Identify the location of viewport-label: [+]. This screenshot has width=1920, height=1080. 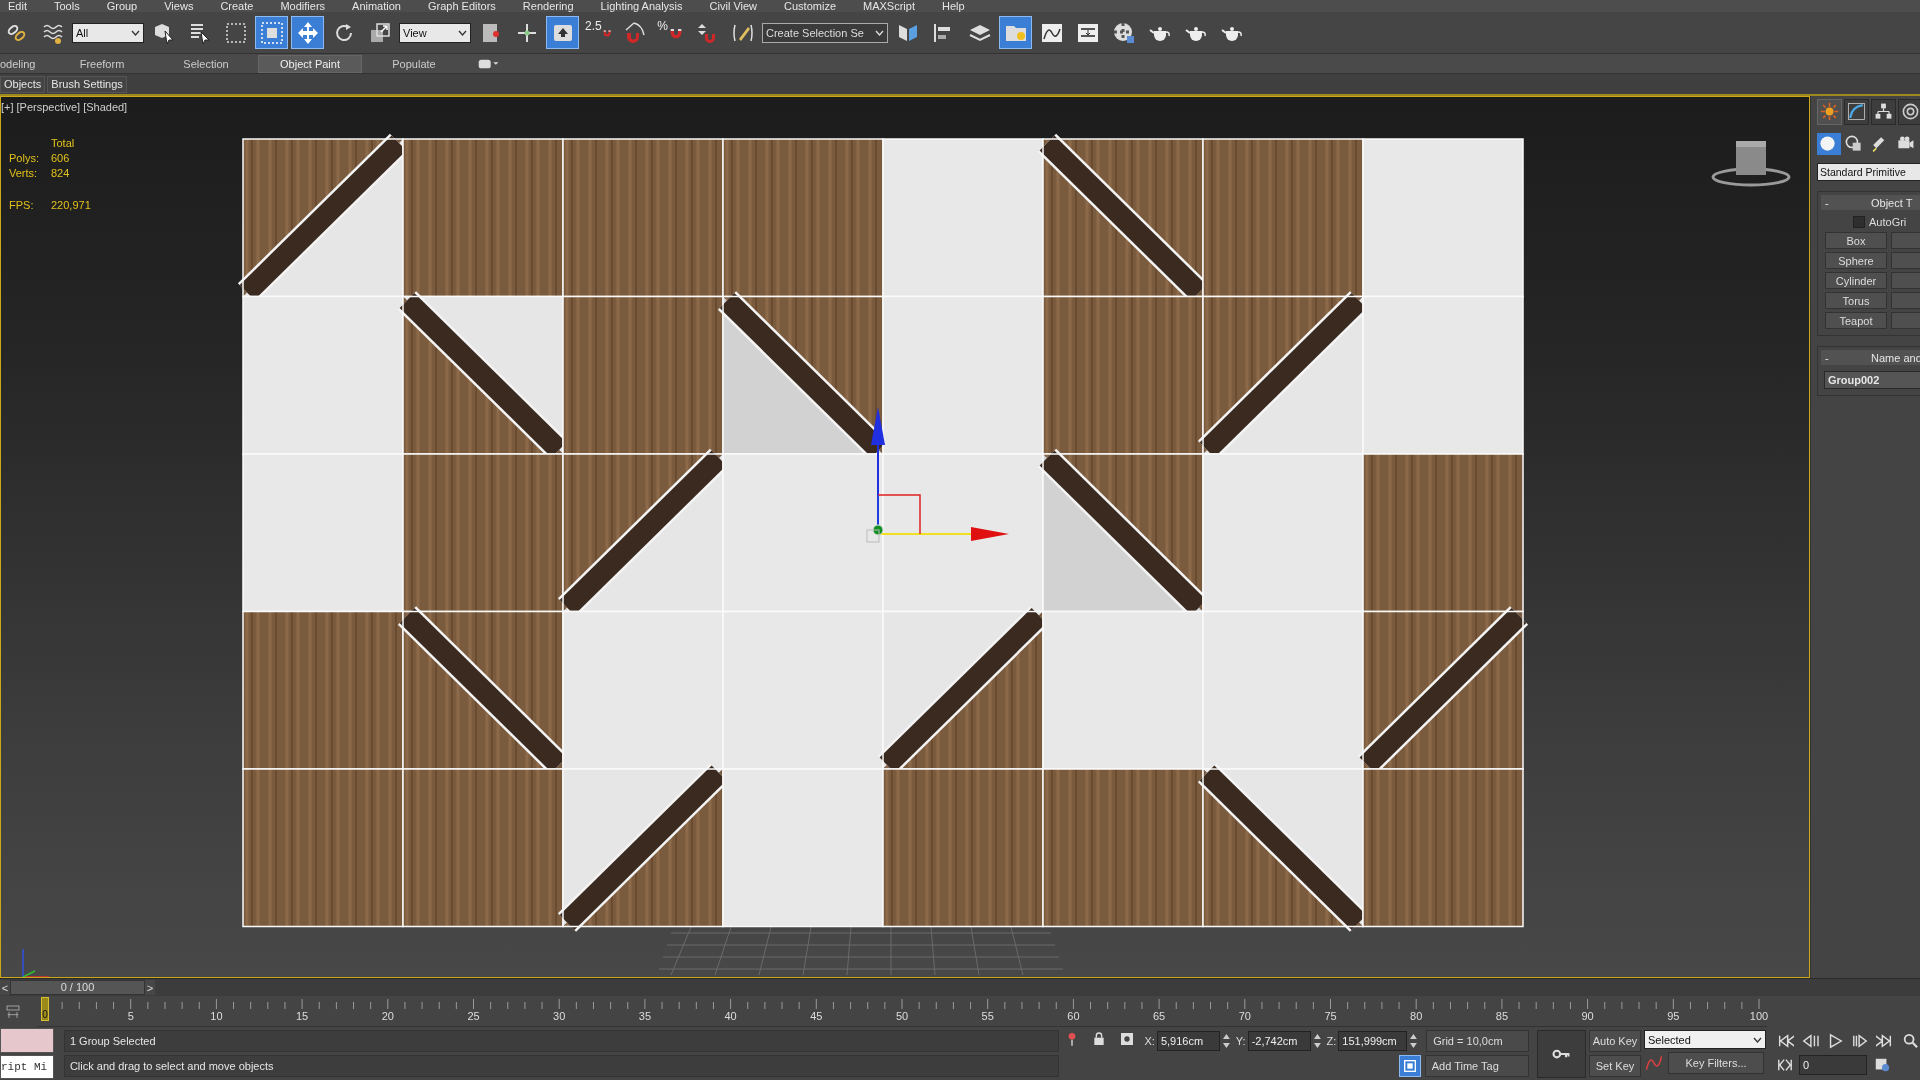
(7, 107).